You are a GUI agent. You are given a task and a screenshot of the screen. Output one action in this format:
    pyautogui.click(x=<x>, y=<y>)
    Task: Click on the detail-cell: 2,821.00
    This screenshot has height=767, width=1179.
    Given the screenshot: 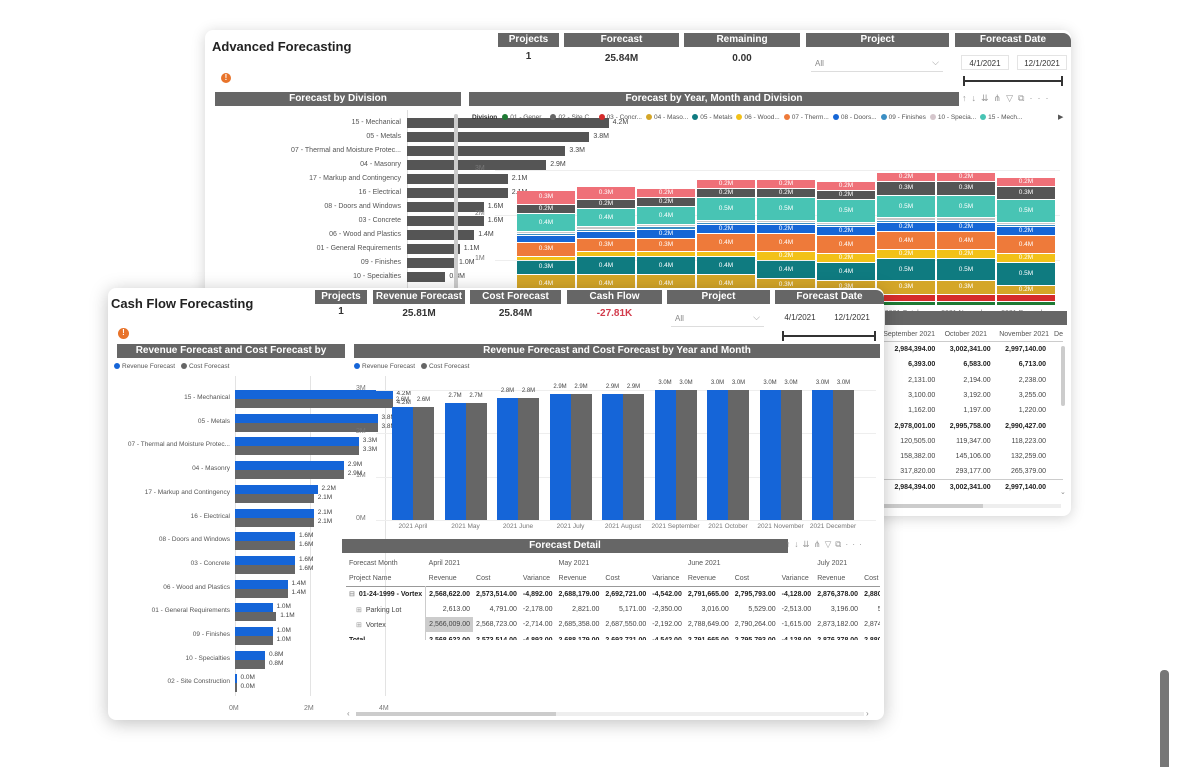 What is the action you would take?
    pyautogui.click(x=579, y=609)
    